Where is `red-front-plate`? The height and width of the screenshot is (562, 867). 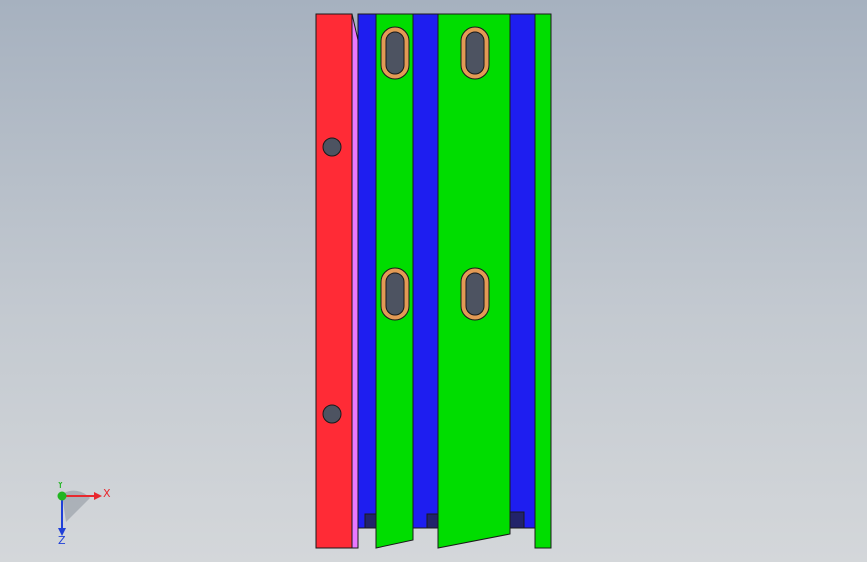 red-front-plate is located at coordinates (334, 281).